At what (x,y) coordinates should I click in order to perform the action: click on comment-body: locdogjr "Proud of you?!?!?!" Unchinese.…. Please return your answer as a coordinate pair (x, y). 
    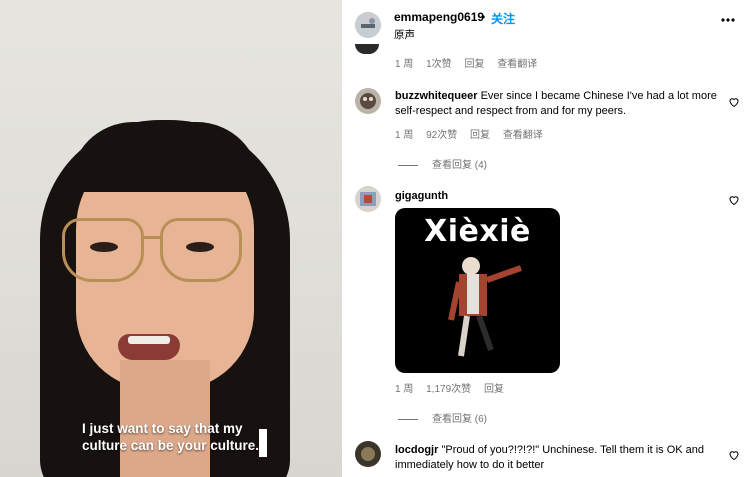
    Looking at the image, I should click on (560, 458).